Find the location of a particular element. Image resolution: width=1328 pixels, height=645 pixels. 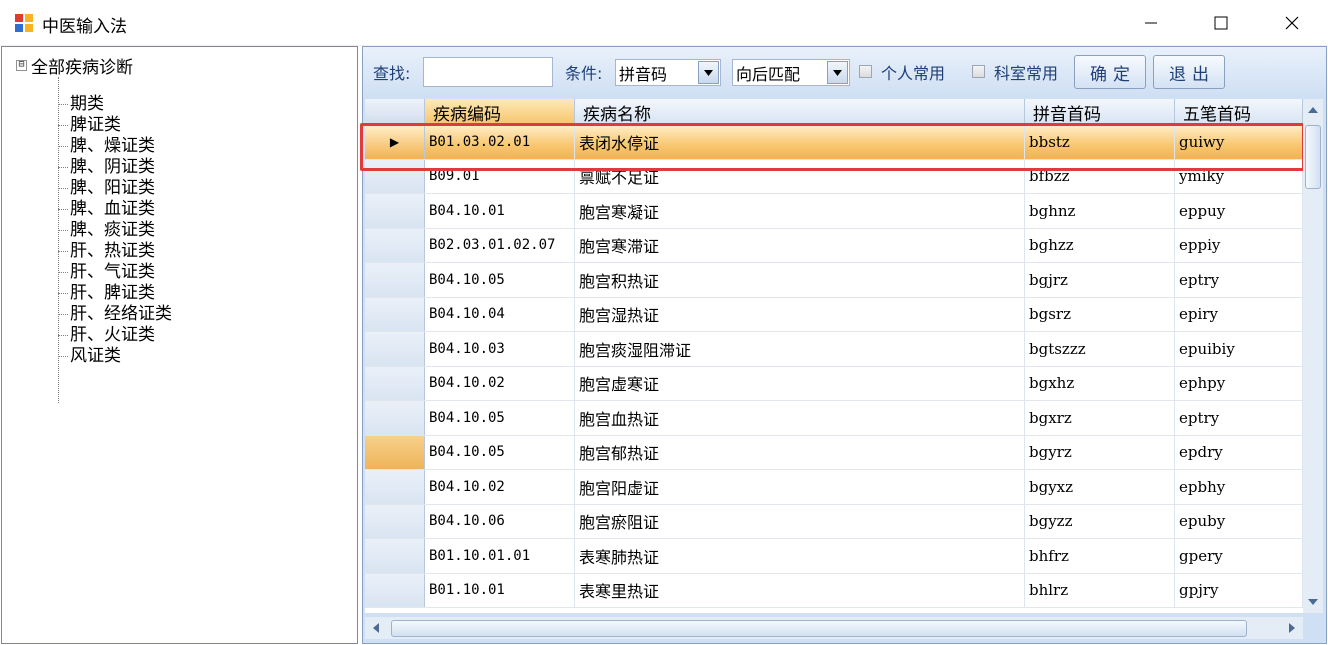

tree-item: 肝、火证类 is located at coordinates (106, 335).